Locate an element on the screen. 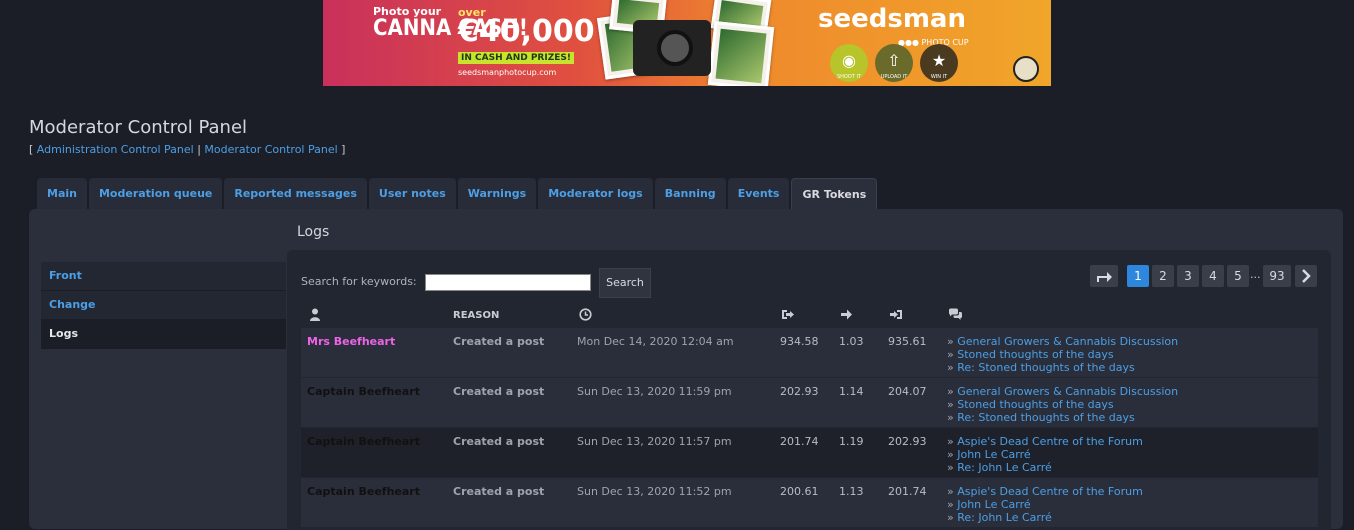 The width and height of the screenshot is (1354, 530). camera-step-icon: ◉ SHOOT IT is located at coordinates (849, 63).